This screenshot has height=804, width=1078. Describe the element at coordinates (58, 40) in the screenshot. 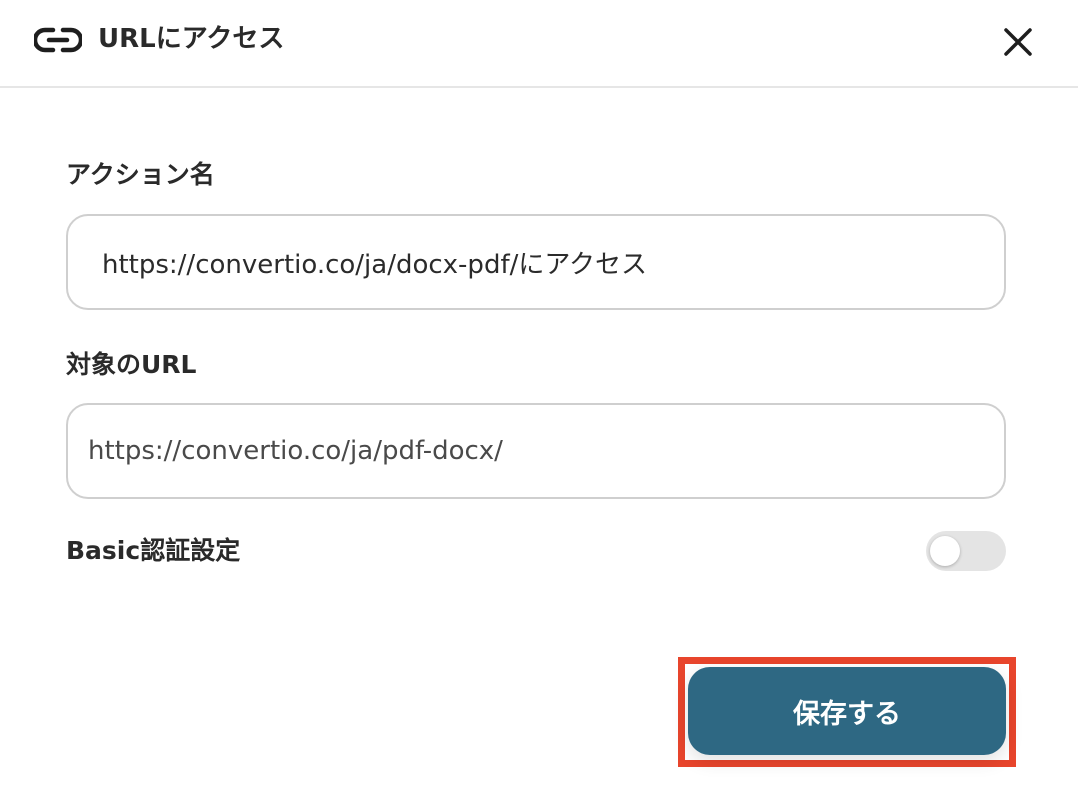

I see `link-icon` at that location.